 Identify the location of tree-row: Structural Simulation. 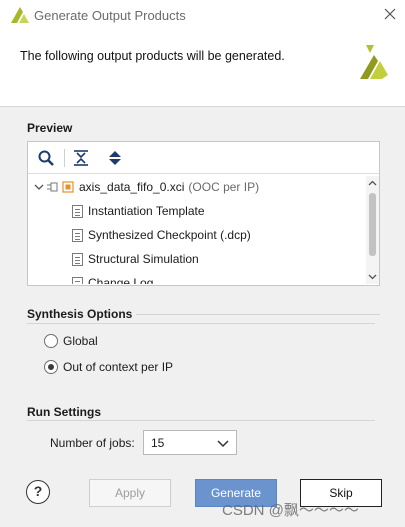
(135, 259).